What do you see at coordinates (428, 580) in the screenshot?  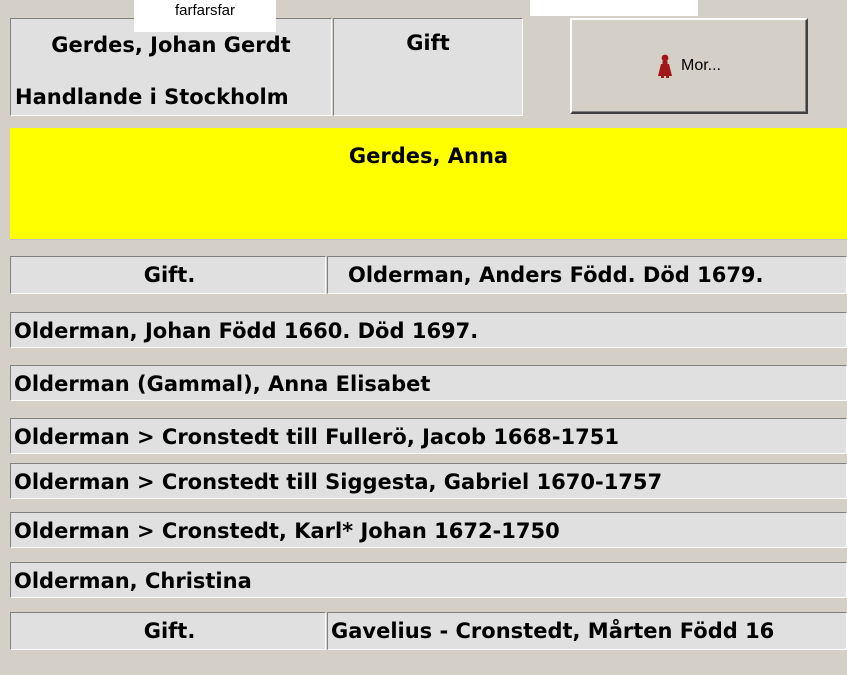 I see `child-row: Olderman, Christina` at bounding box center [428, 580].